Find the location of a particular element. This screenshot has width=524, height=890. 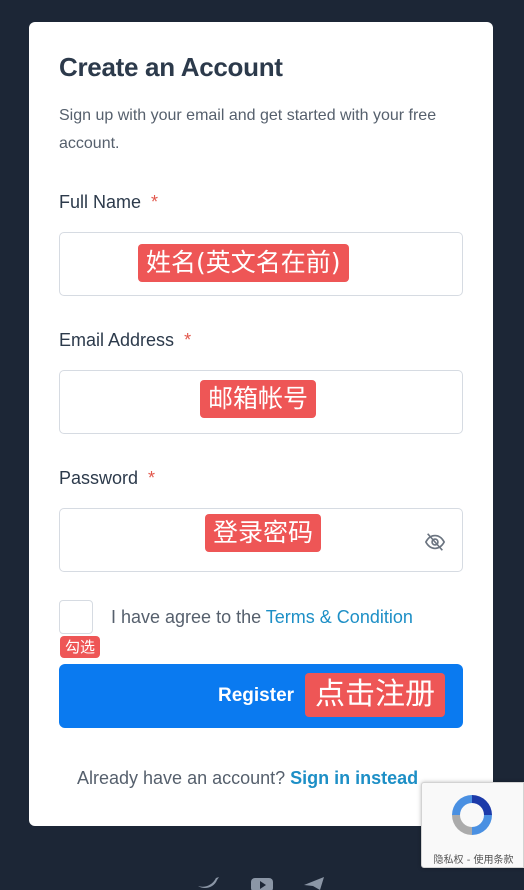

twitter-icon is located at coordinates (208, 883).